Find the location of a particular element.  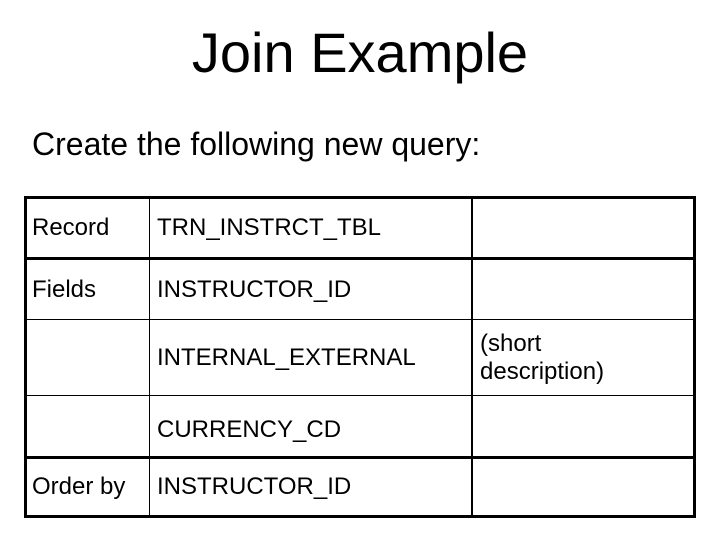

row-label-order-by: Order by is located at coordinates (79, 486).